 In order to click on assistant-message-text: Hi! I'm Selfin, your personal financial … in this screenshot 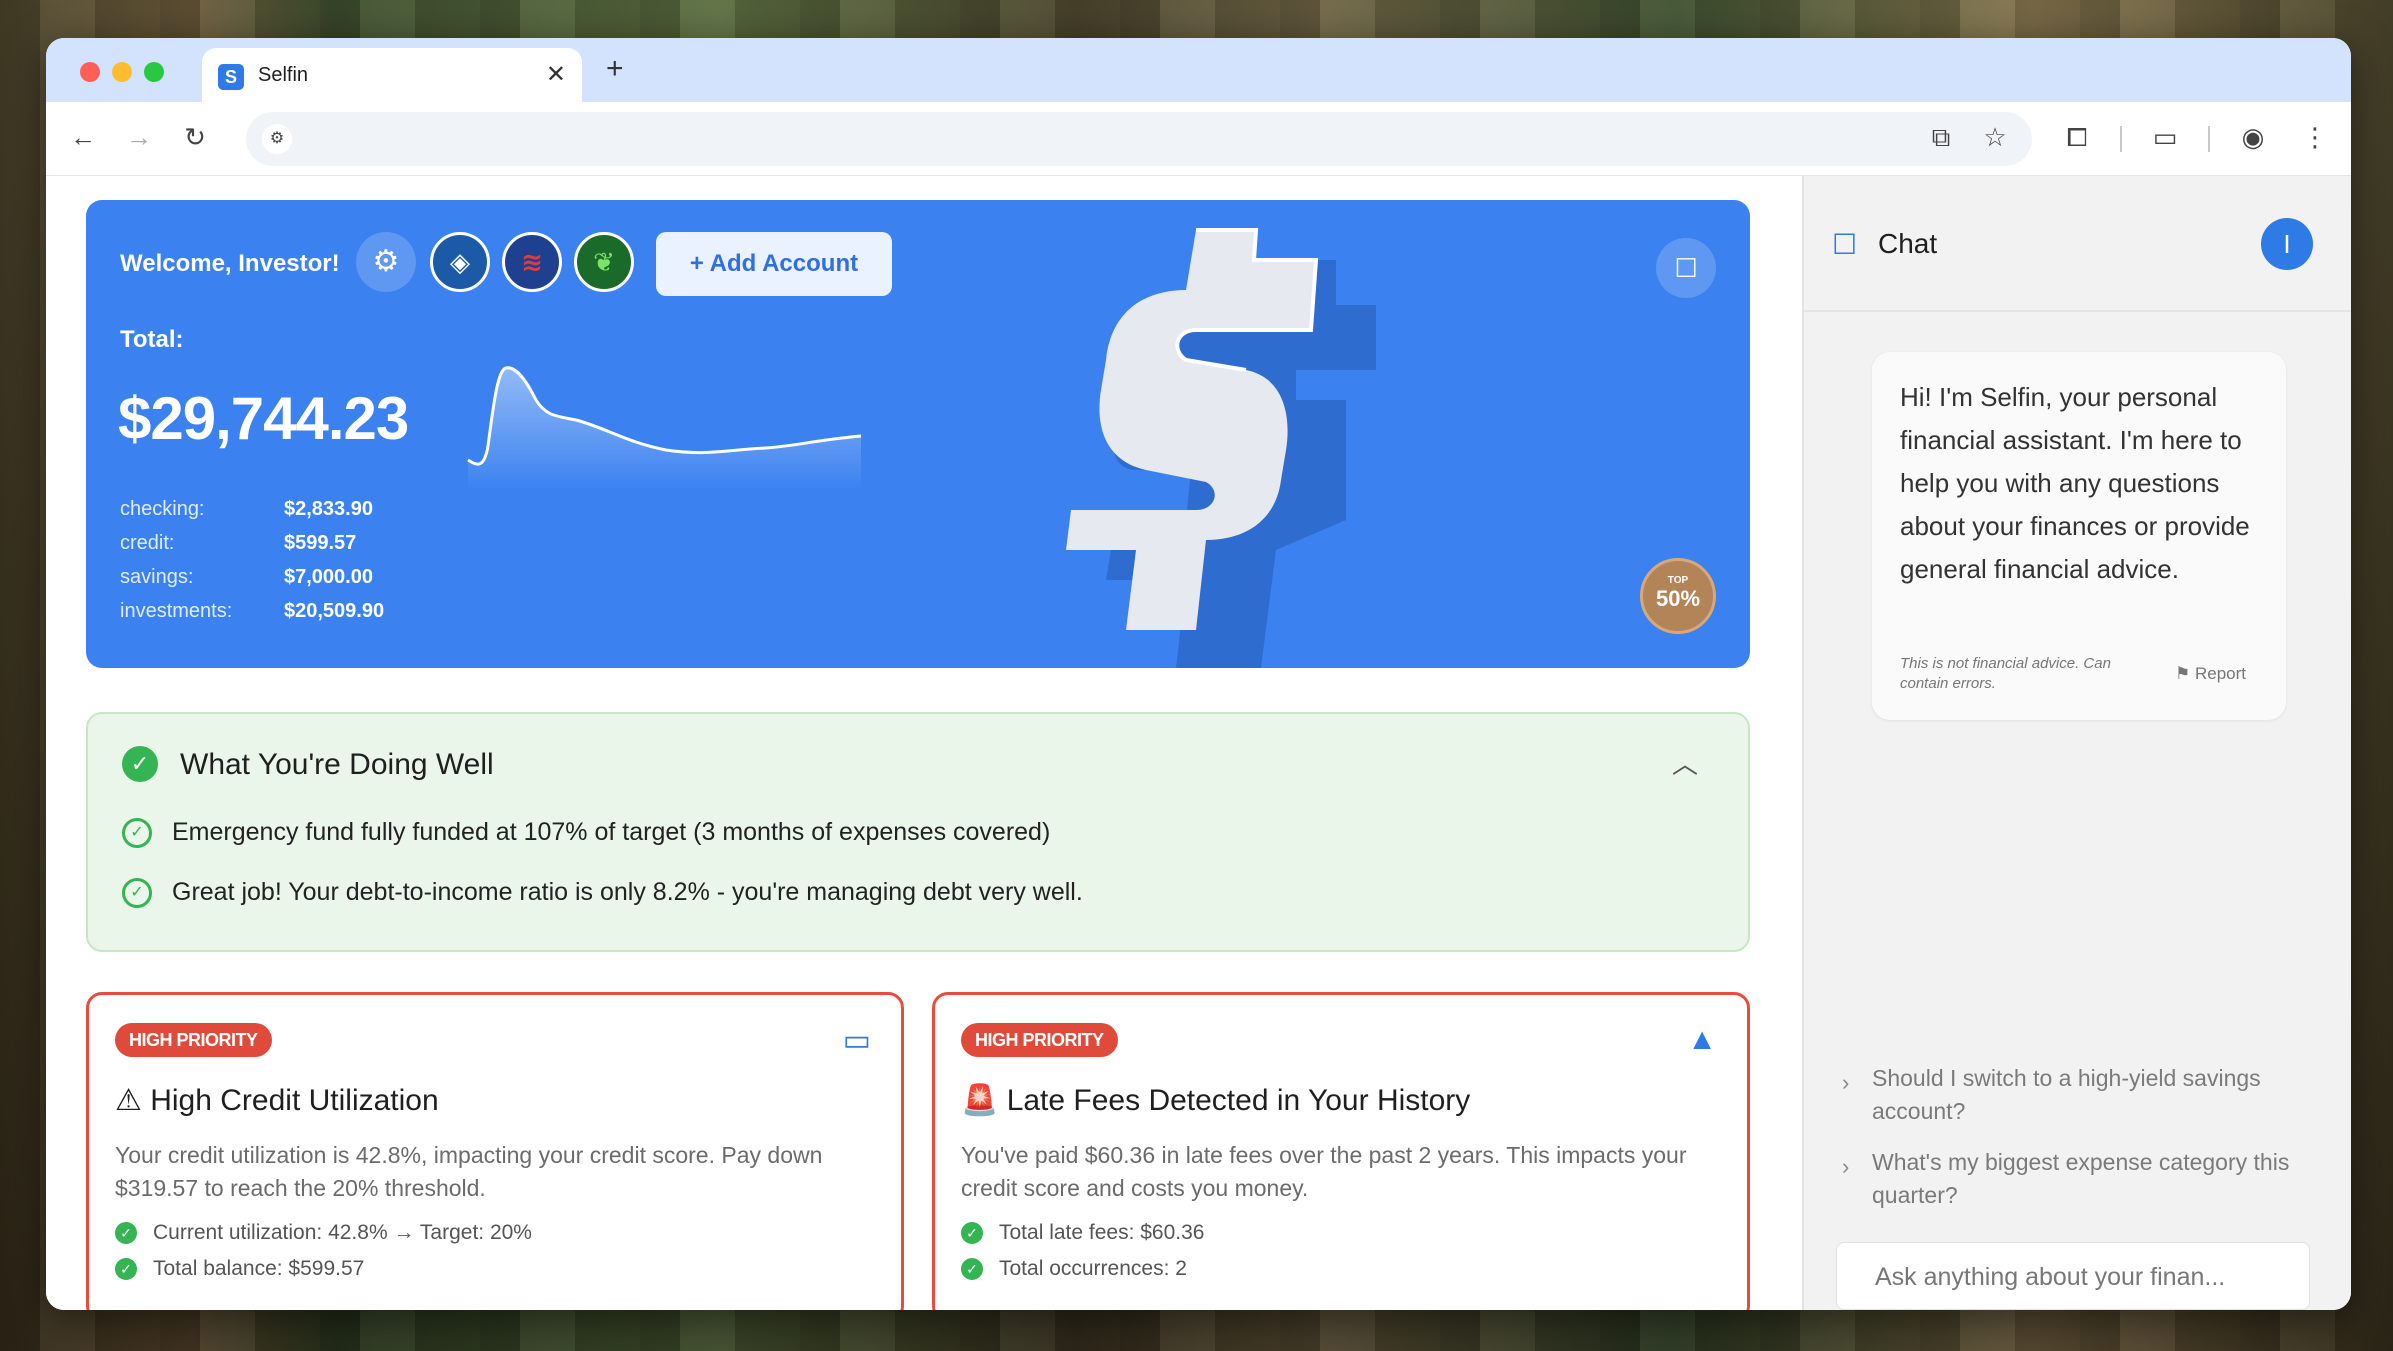, I will do `click(2075, 483)`.